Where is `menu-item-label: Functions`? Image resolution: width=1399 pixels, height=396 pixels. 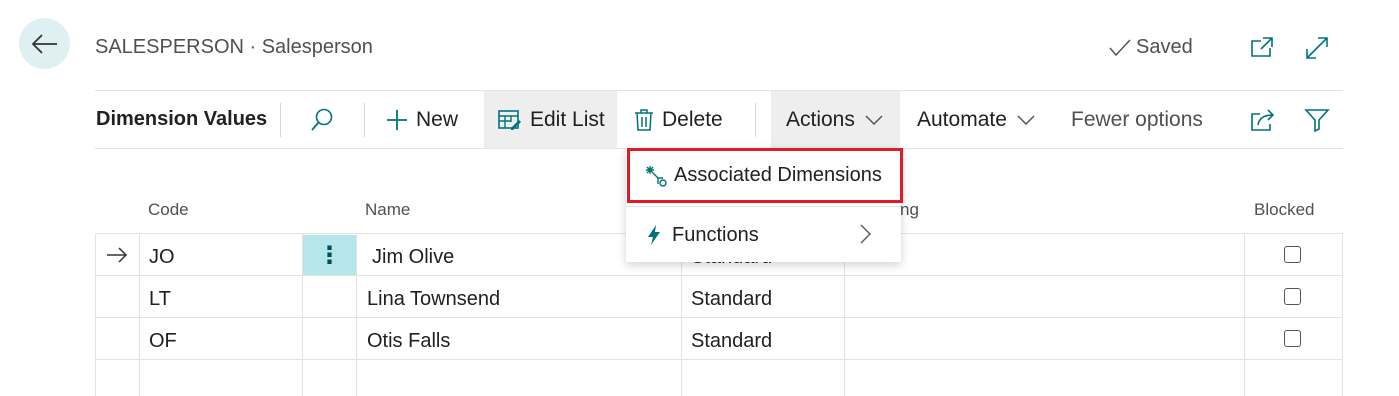 menu-item-label: Functions is located at coordinates (715, 234).